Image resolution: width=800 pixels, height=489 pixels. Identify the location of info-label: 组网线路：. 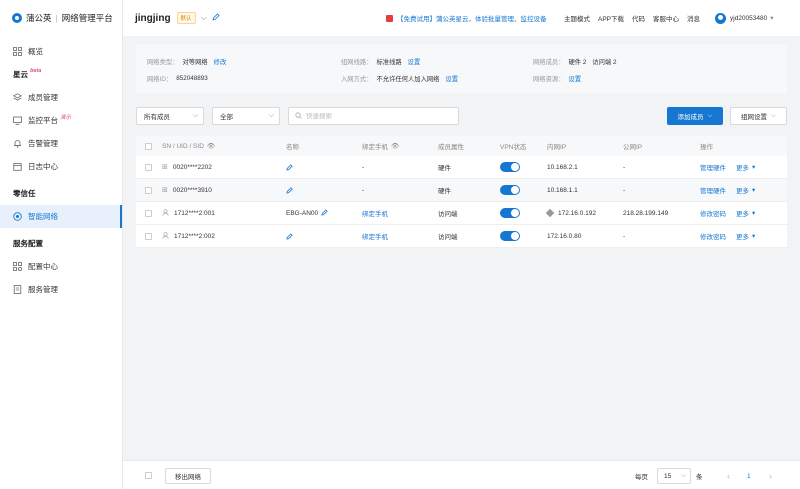
(357, 62).